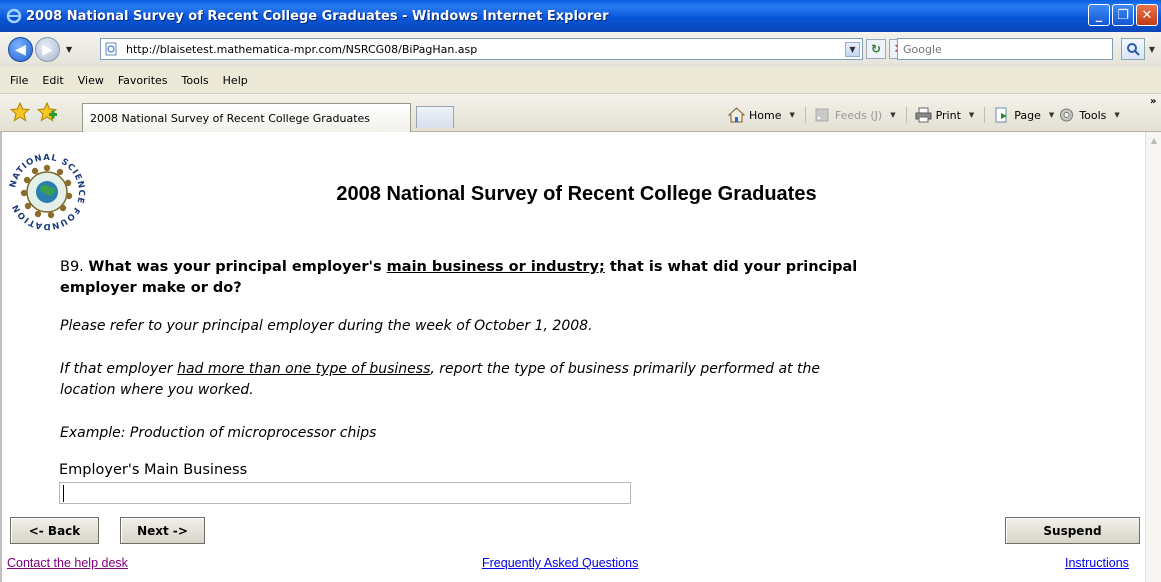 The width and height of the screenshot is (1161, 582). What do you see at coordinates (1133, 49) in the screenshot?
I see `search-icon` at bounding box center [1133, 49].